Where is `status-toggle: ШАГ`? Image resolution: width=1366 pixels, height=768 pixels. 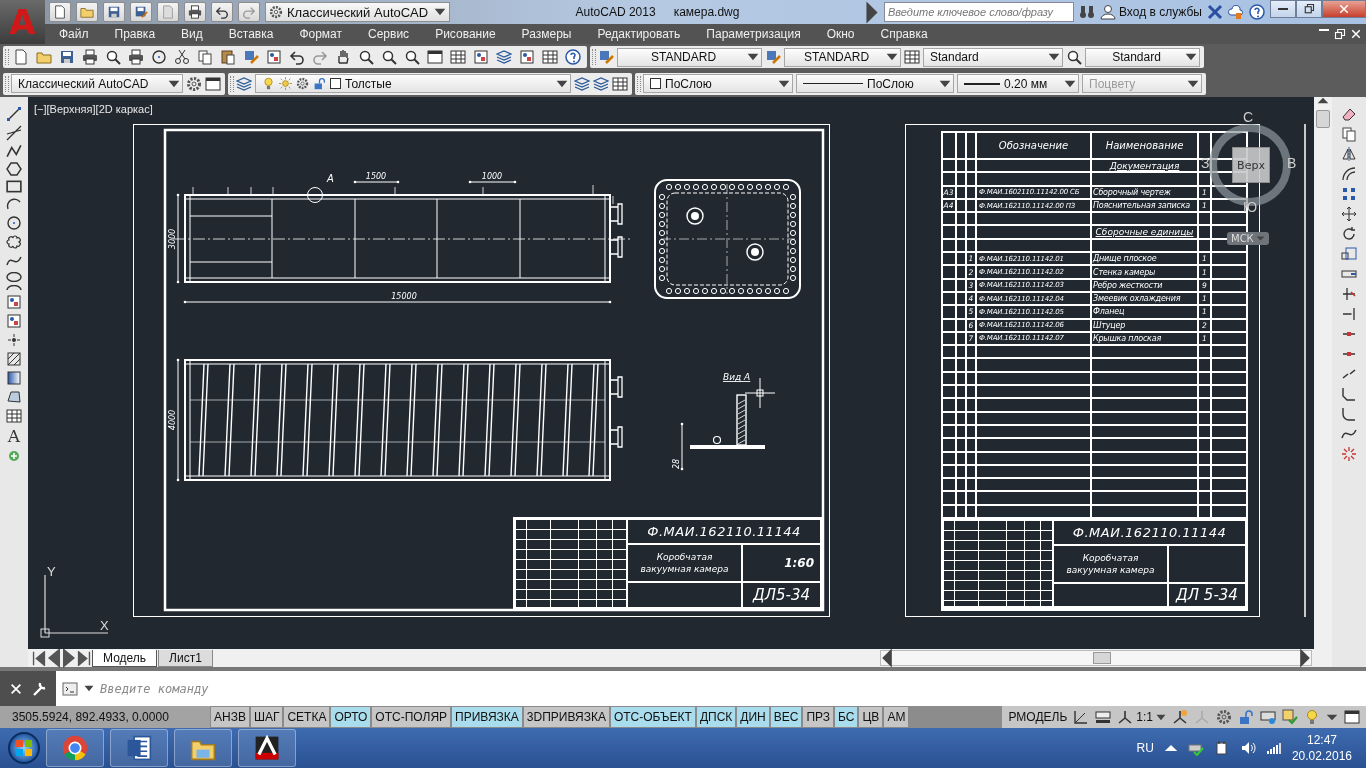 status-toggle: ШАГ is located at coordinates (266, 717).